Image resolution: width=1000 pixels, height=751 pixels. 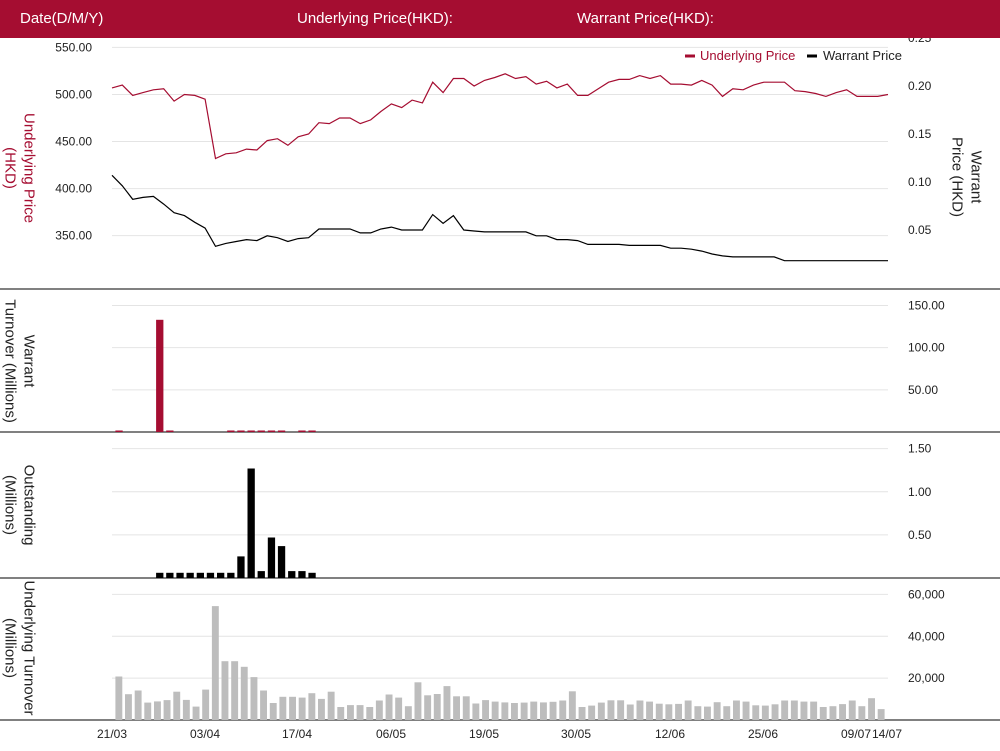 What do you see at coordinates (926, 636) in the screenshot?
I see `y-tick-label: 40,000` at bounding box center [926, 636].